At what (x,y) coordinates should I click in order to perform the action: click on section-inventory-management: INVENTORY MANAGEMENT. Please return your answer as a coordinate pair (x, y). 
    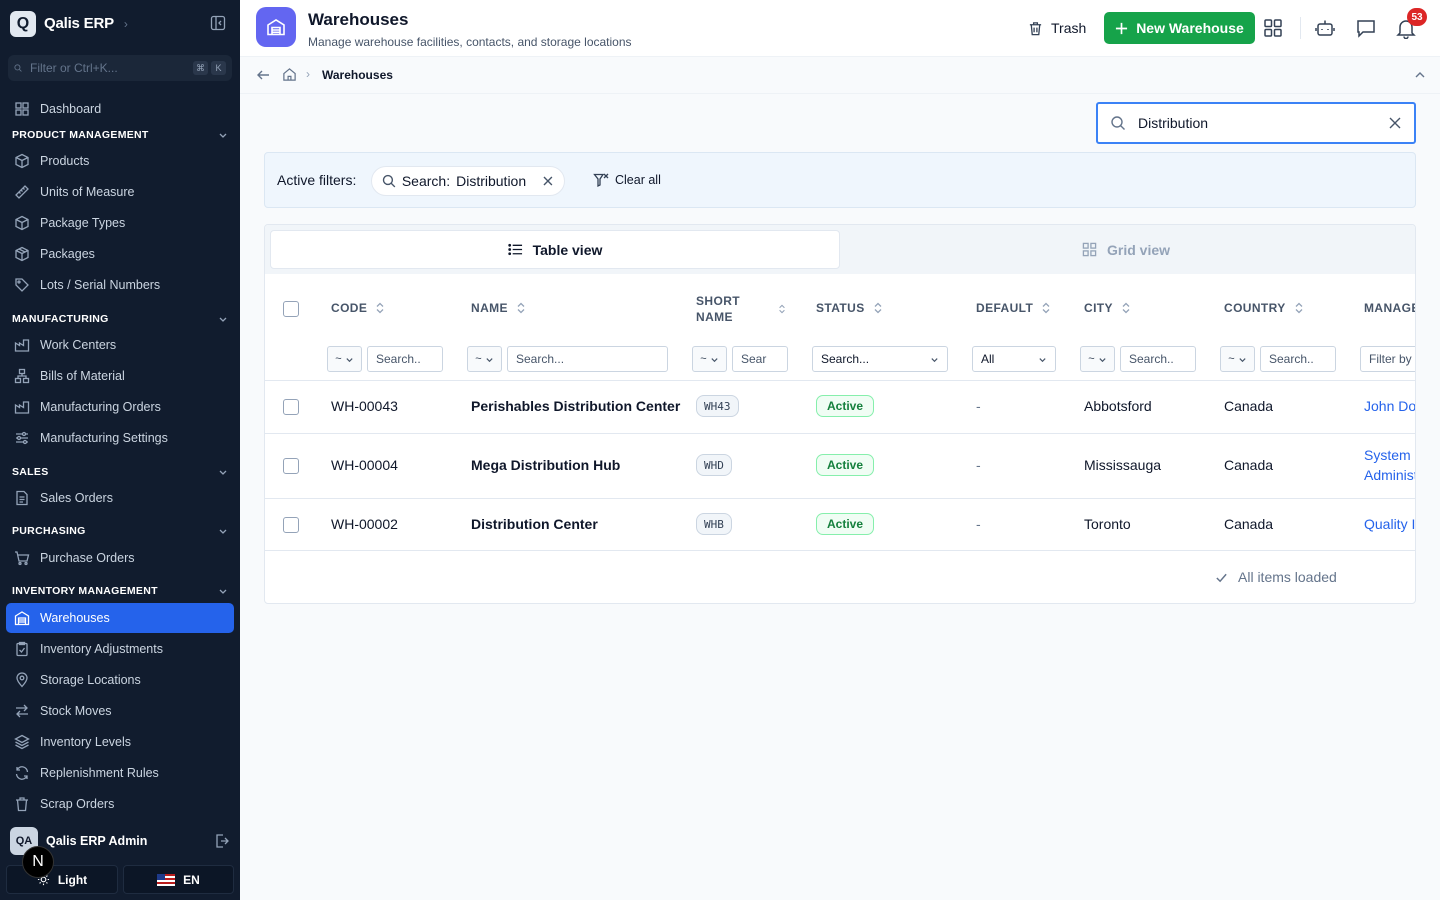
    Looking at the image, I should click on (120, 591).